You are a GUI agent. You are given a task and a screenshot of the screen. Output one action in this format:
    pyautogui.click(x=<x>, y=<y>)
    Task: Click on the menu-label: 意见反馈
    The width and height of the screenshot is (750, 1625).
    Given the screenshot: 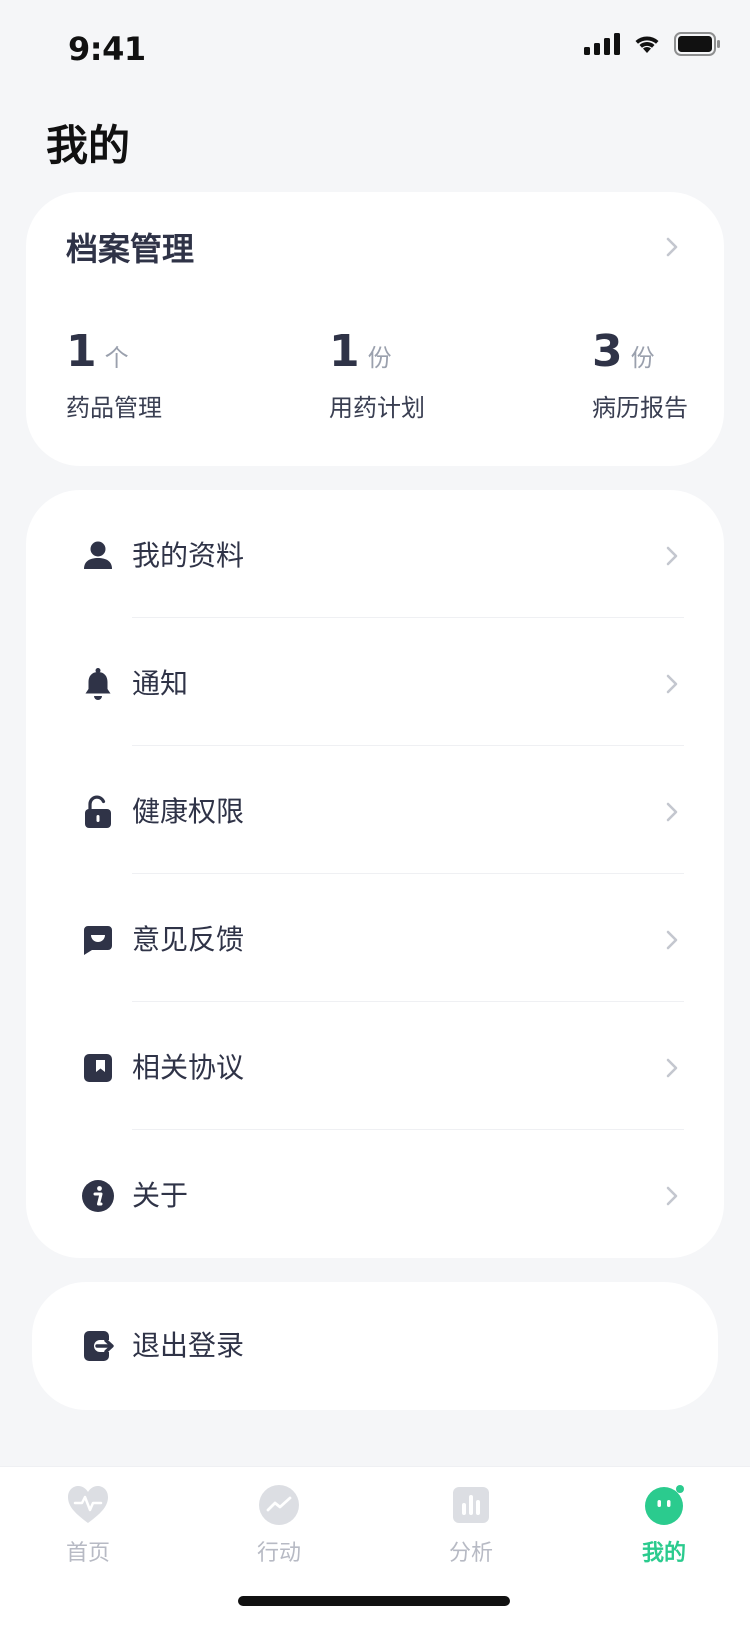 What is the action you would take?
    pyautogui.click(x=188, y=939)
    